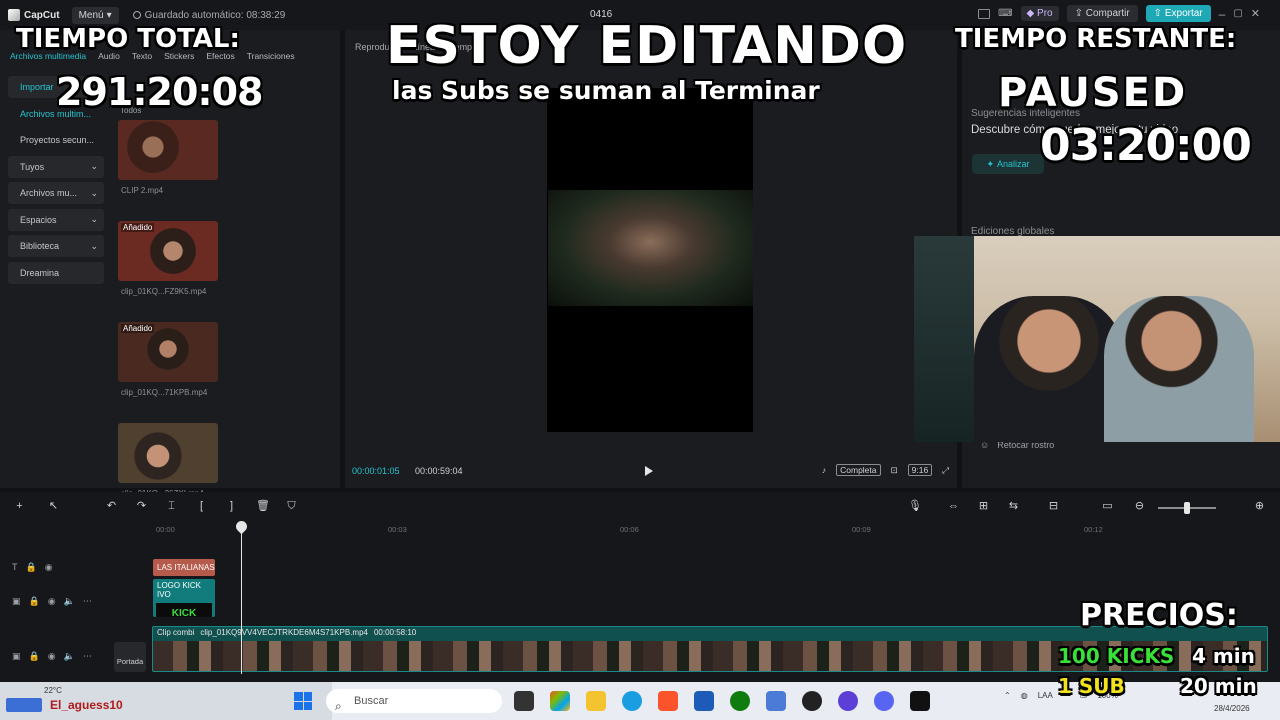 This screenshot has width=1280, height=720. Describe the element at coordinates (179, 590) in the screenshot. I see `logo-clip-label: LOGO KICK IVO` at that location.